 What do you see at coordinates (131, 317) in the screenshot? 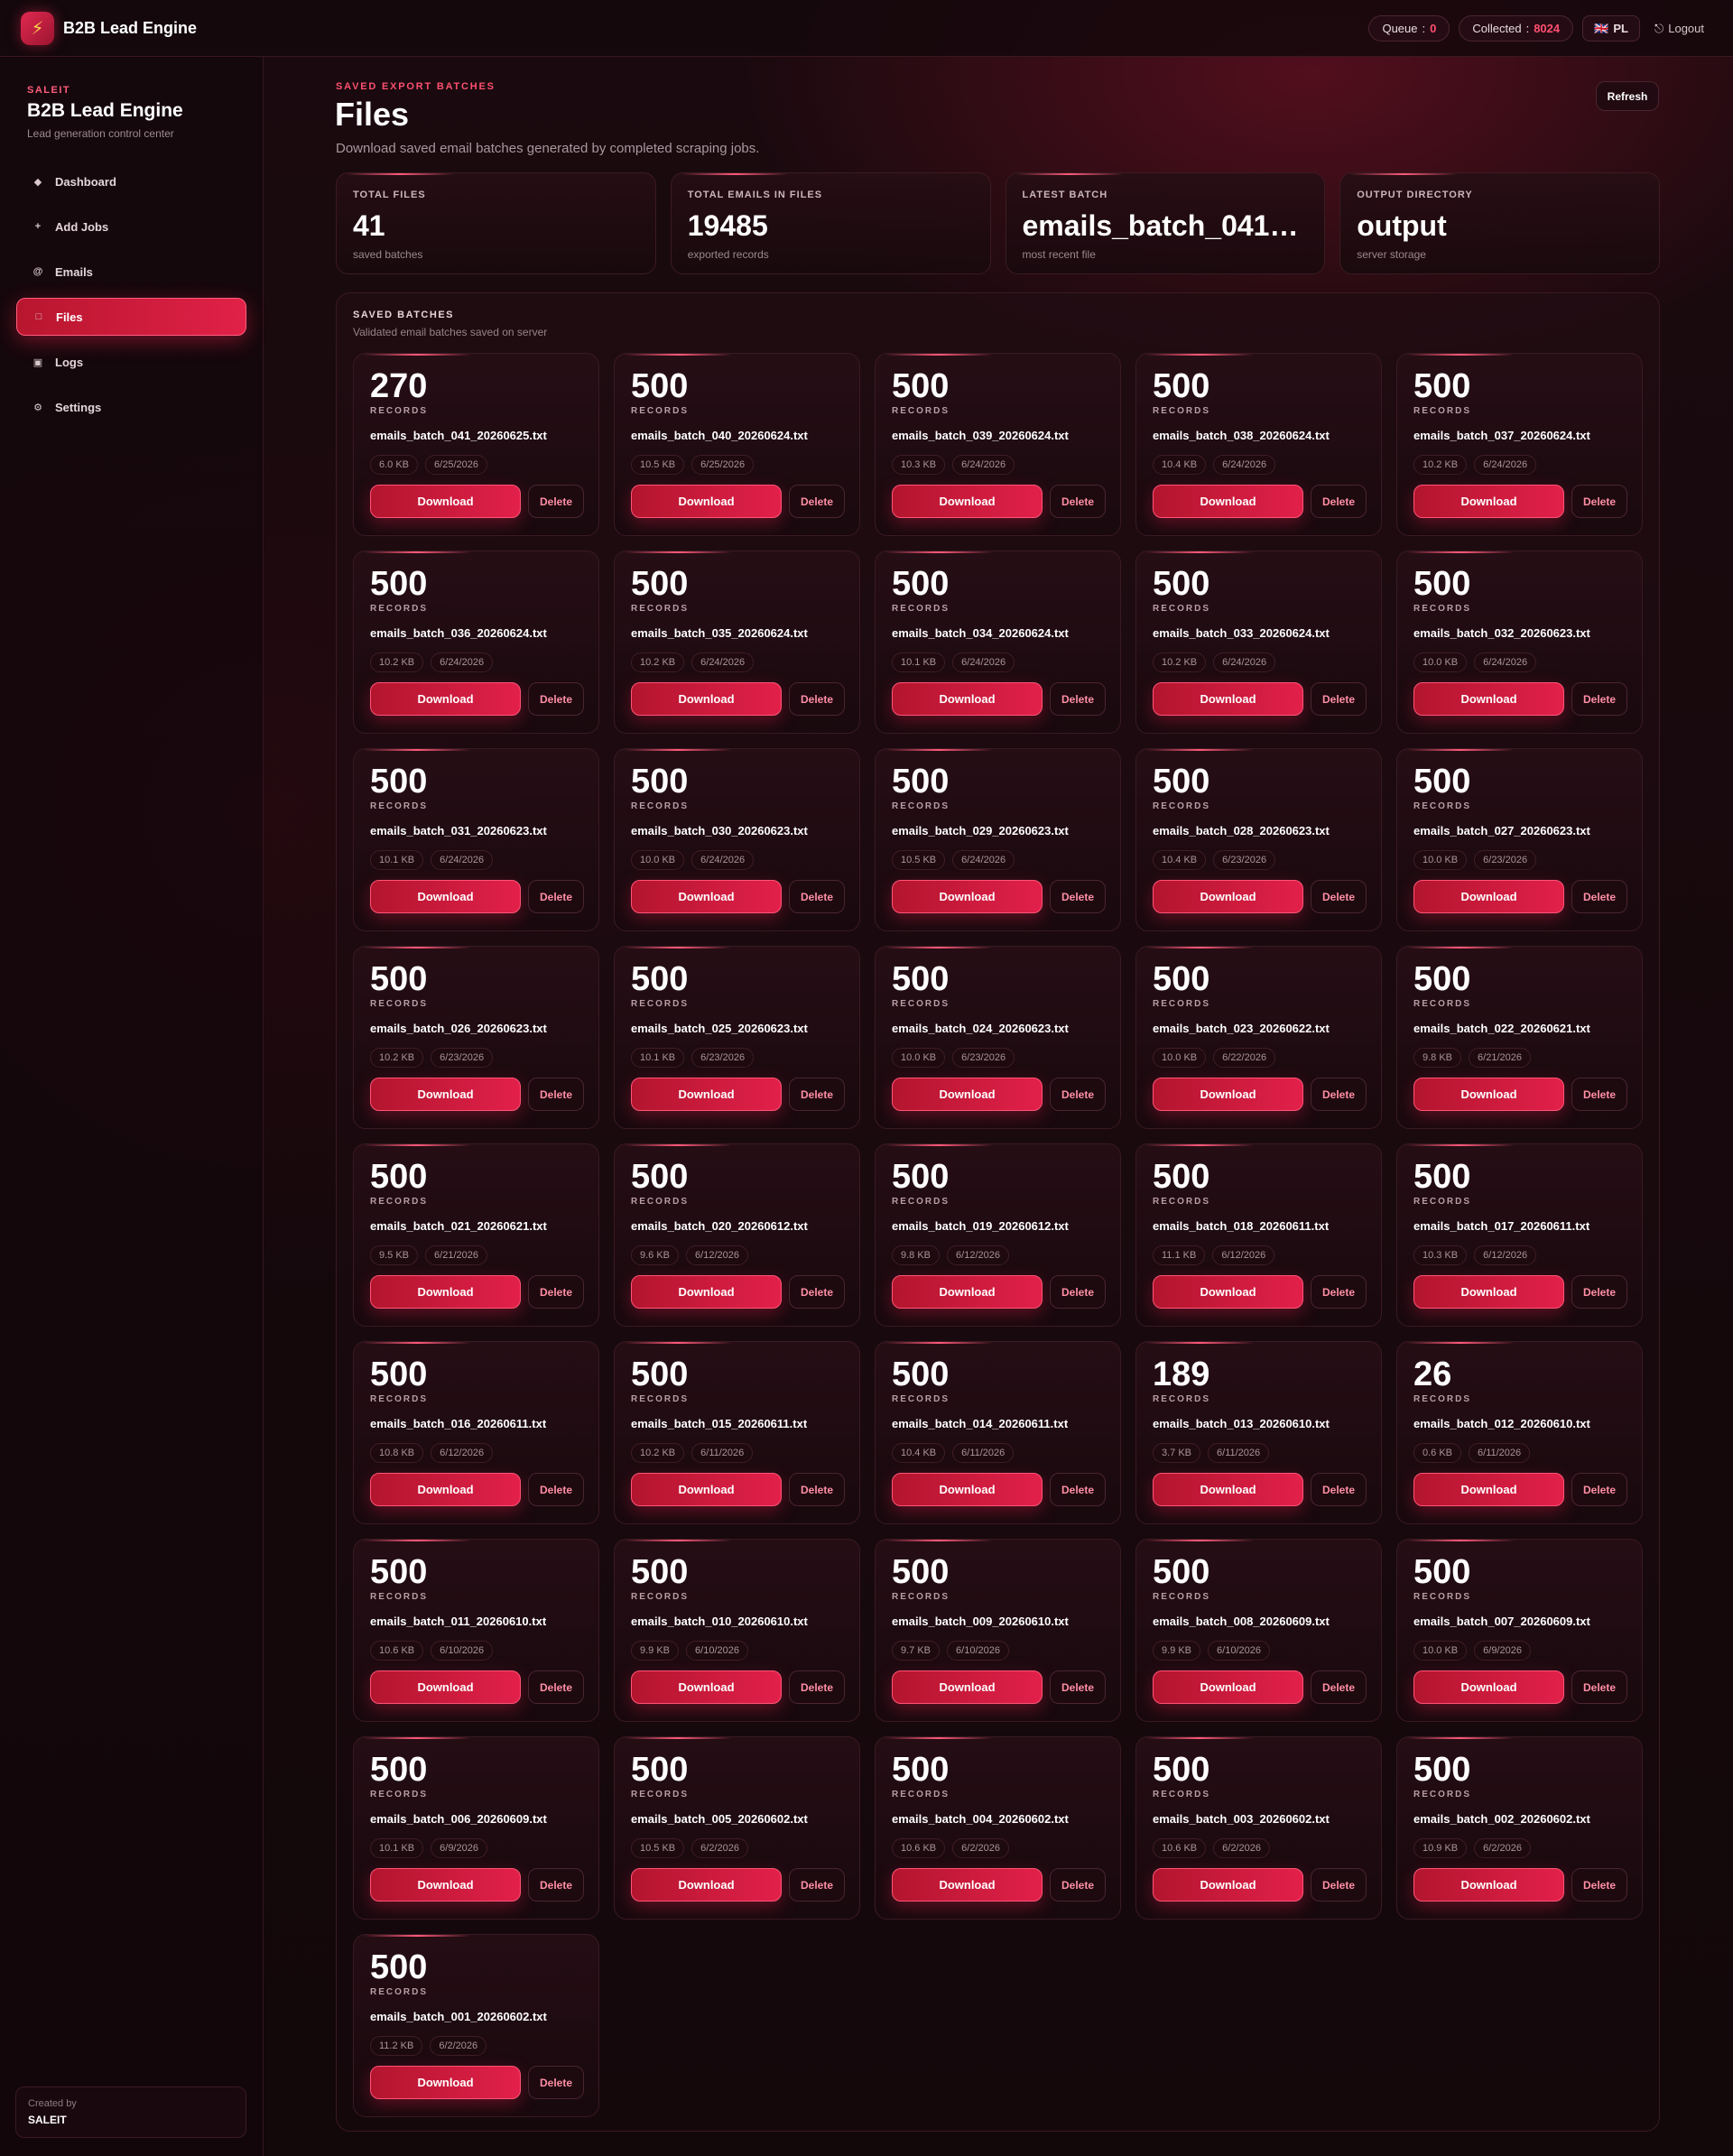
I see `sidebar-item-files: □ Files` at bounding box center [131, 317].